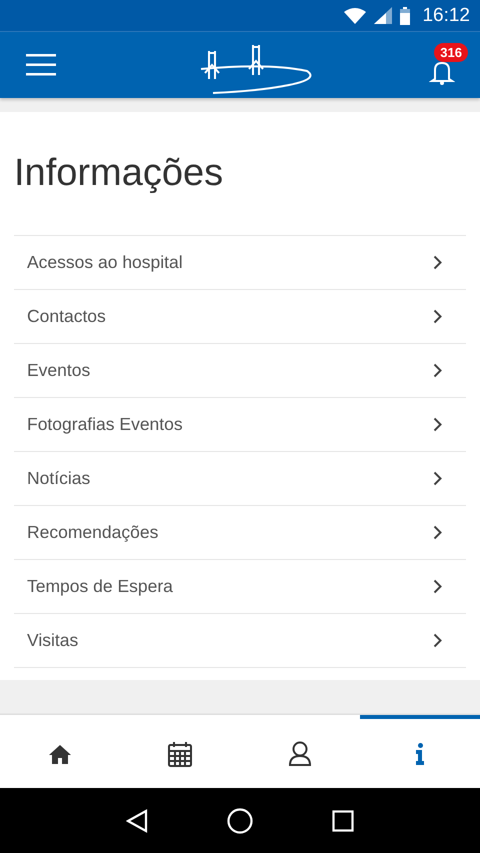  I want to click on recents-icon, so click(343, 821).